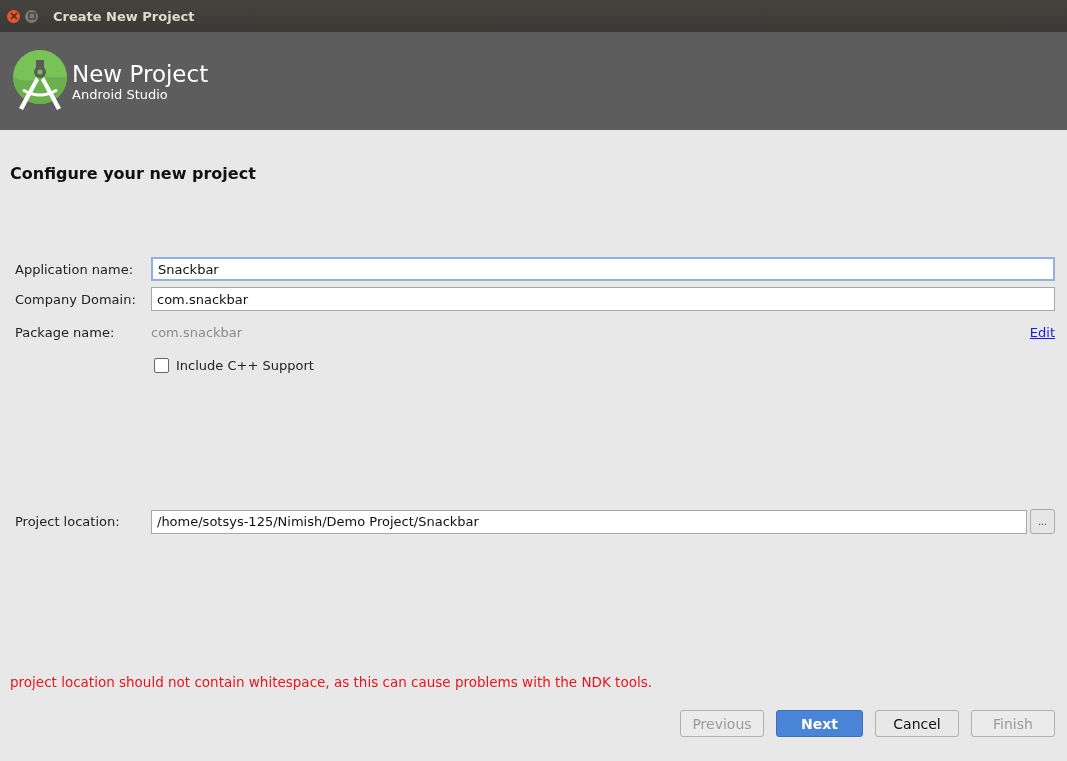 Image resolution: width=1067 pixels, height=761 pixels. Describe the element at coordinates (1013, 723) in the screenshot. I see `wizard-button: Finish` at that location.